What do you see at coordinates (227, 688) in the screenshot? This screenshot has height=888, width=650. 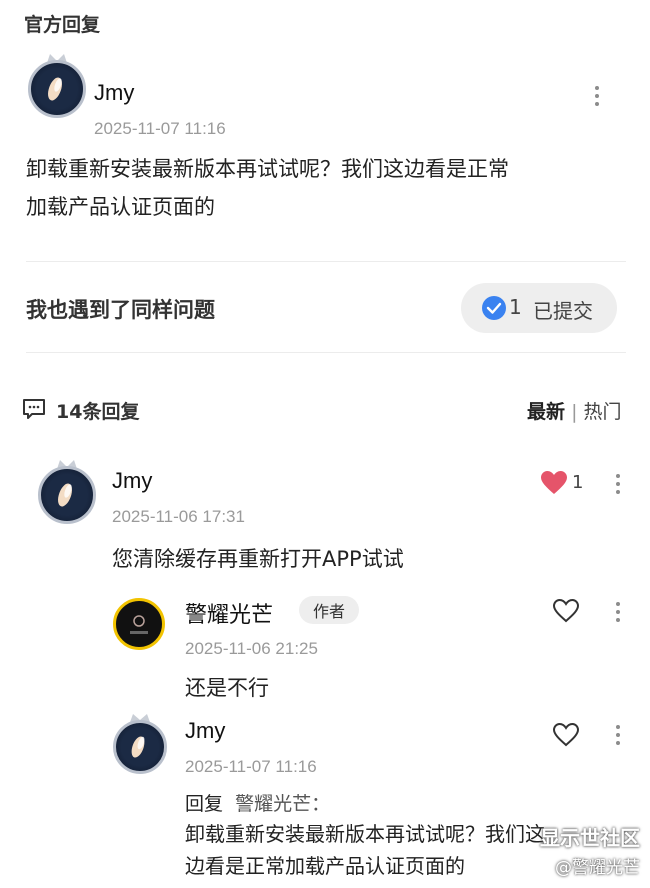 I see `reply-text: 还是不行` at bounding box center [227, 688].